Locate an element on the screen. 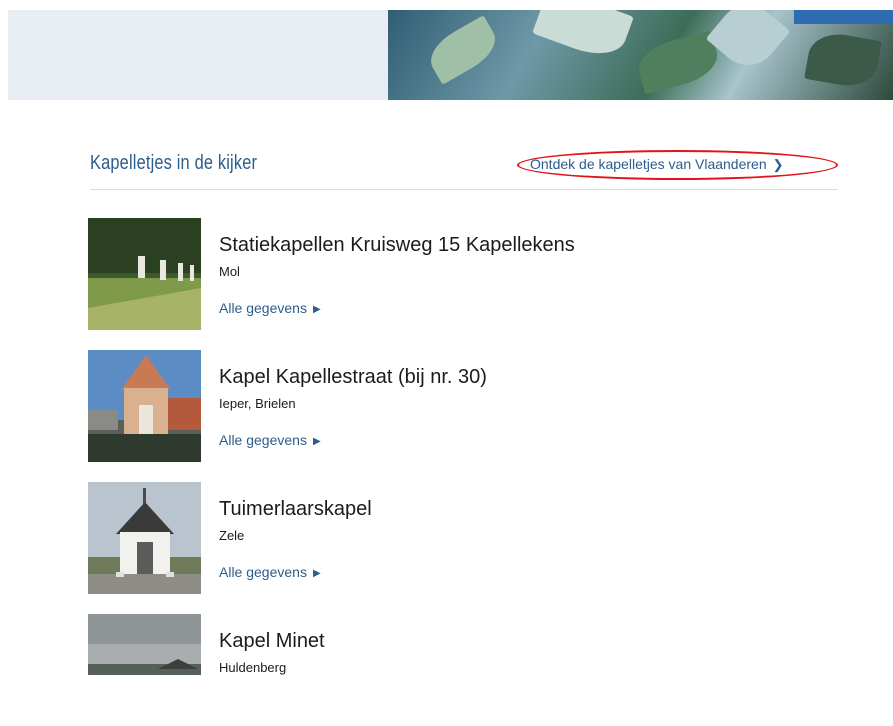 The height and width of the screenshot is (726, 893). item-place: Zele is located at coordinates (232, 535).